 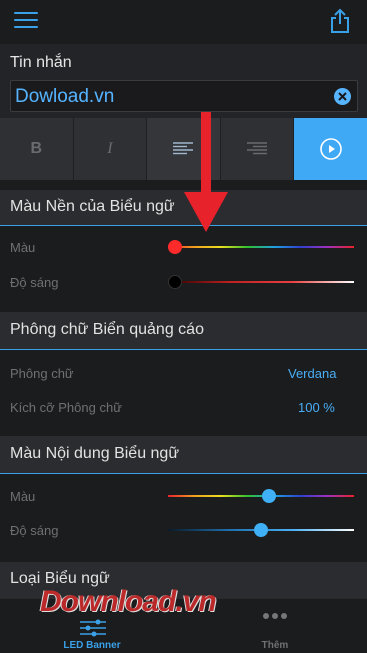 I want to click on content-color-slider, so click(x=261, y=496).